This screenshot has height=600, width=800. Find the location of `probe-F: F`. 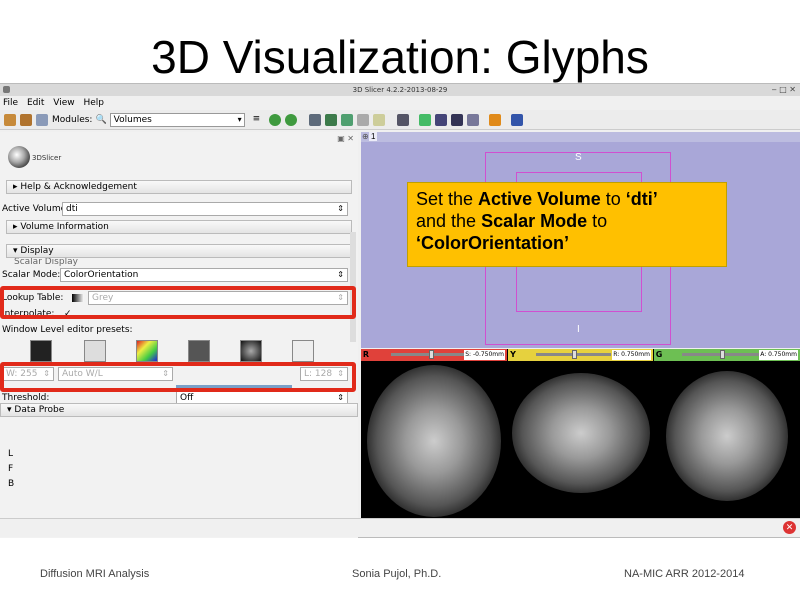

probe-F: F is located at coordinates (11, 469).